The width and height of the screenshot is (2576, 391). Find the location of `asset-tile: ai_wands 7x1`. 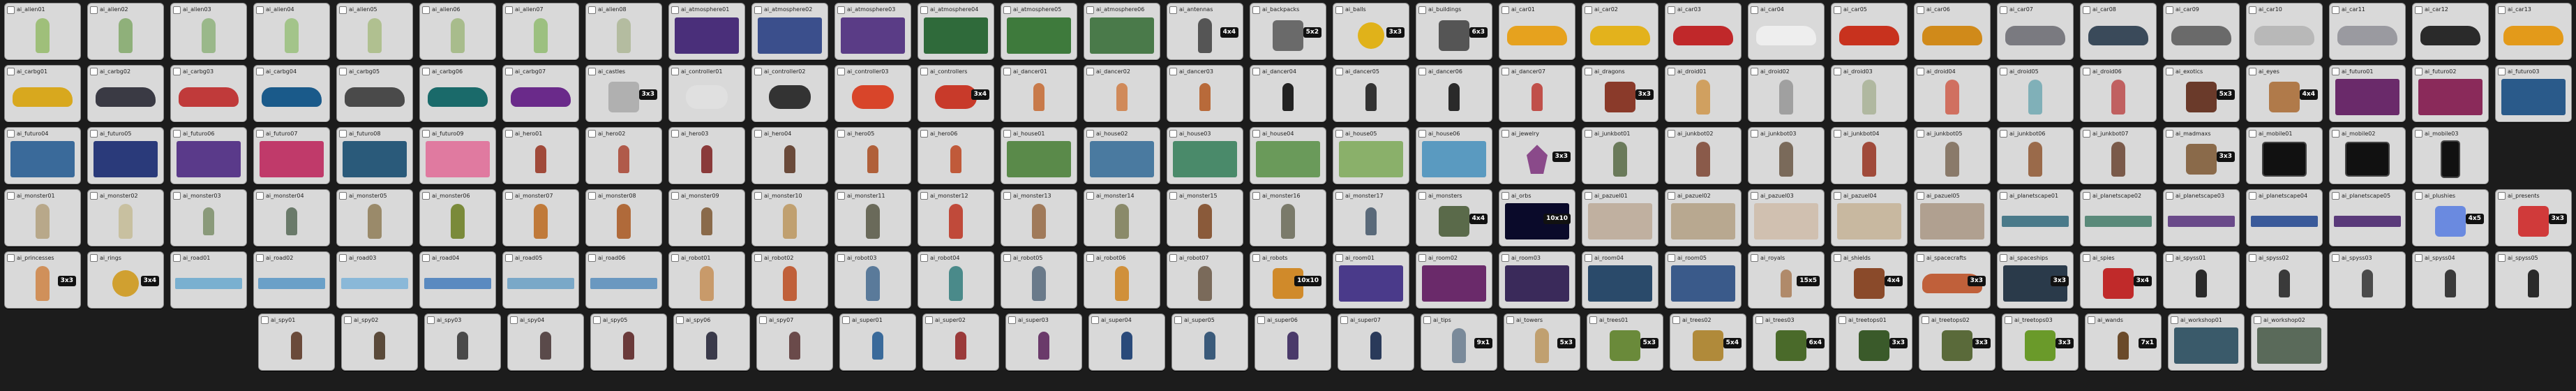

asset-tile: ai_wands 7x1 is located at coordinates (2123, 342).